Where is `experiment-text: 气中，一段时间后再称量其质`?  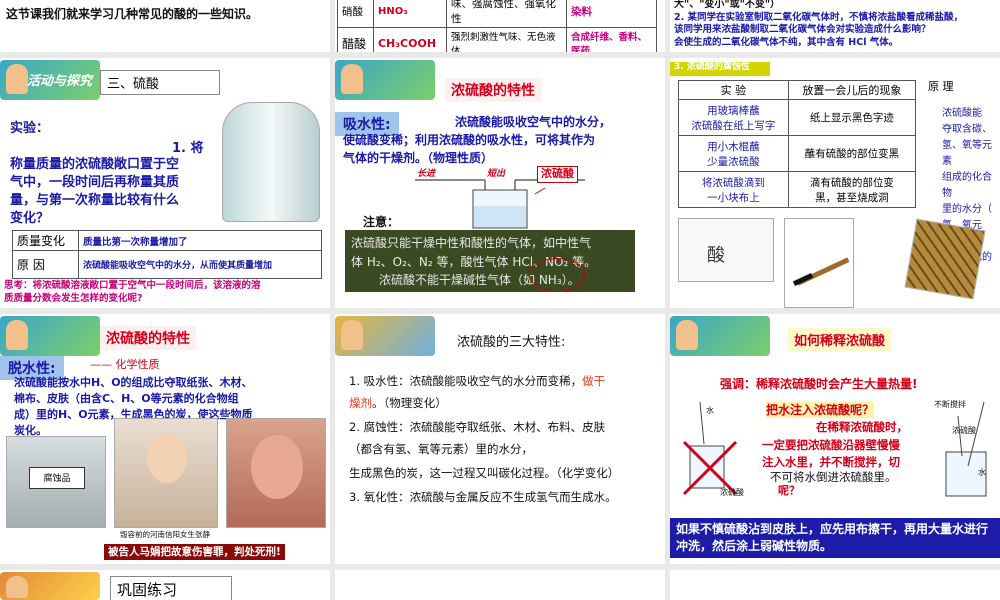 experiment-text: 气中，一段时间后再称量其质 is located at coordinates (95, 182).